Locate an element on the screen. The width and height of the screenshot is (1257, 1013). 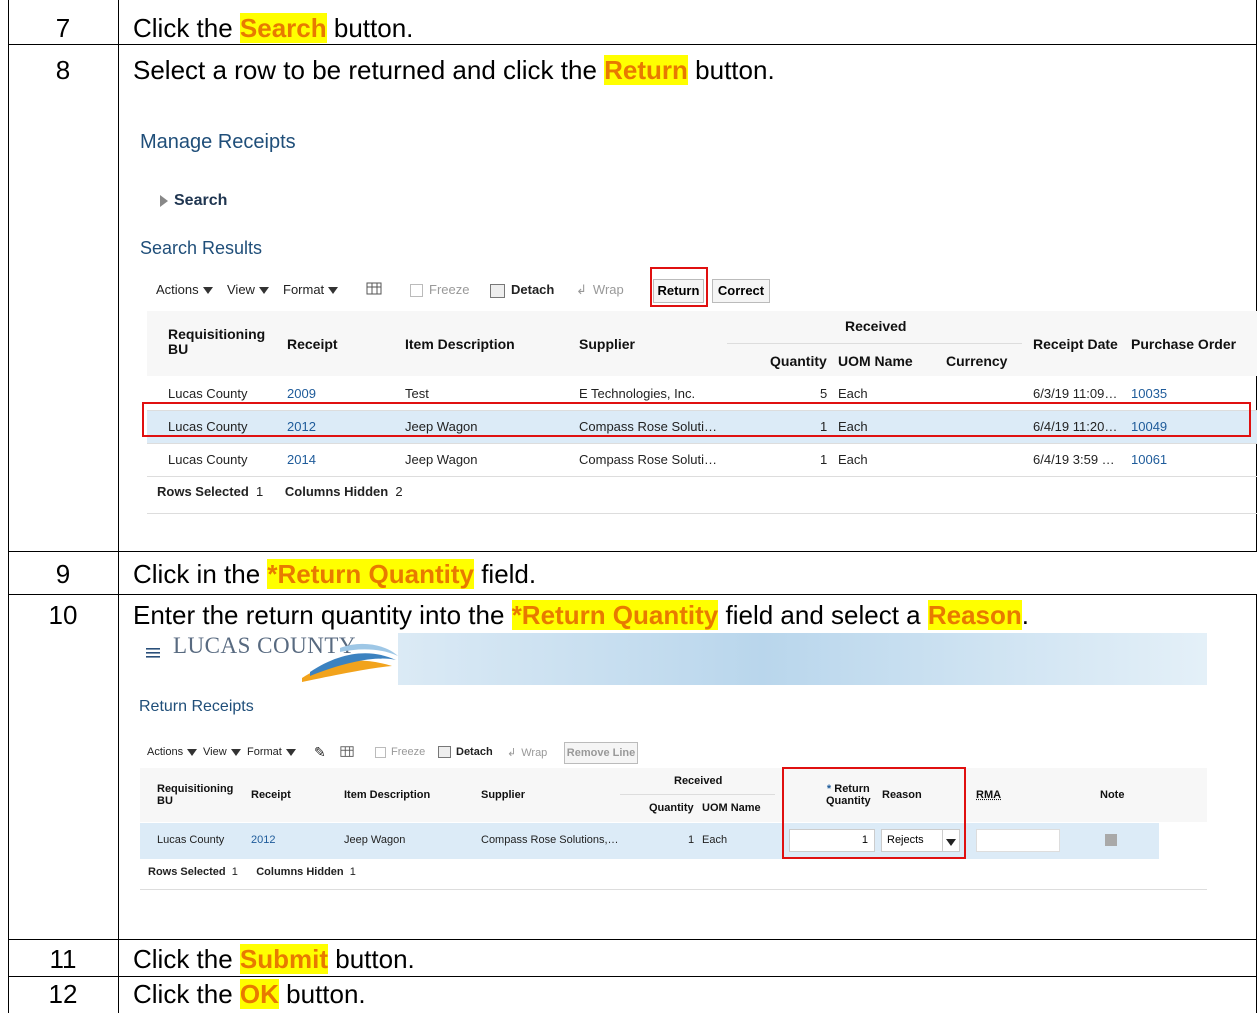
search-results-title: Search Results is located at coordinates (201, 248).